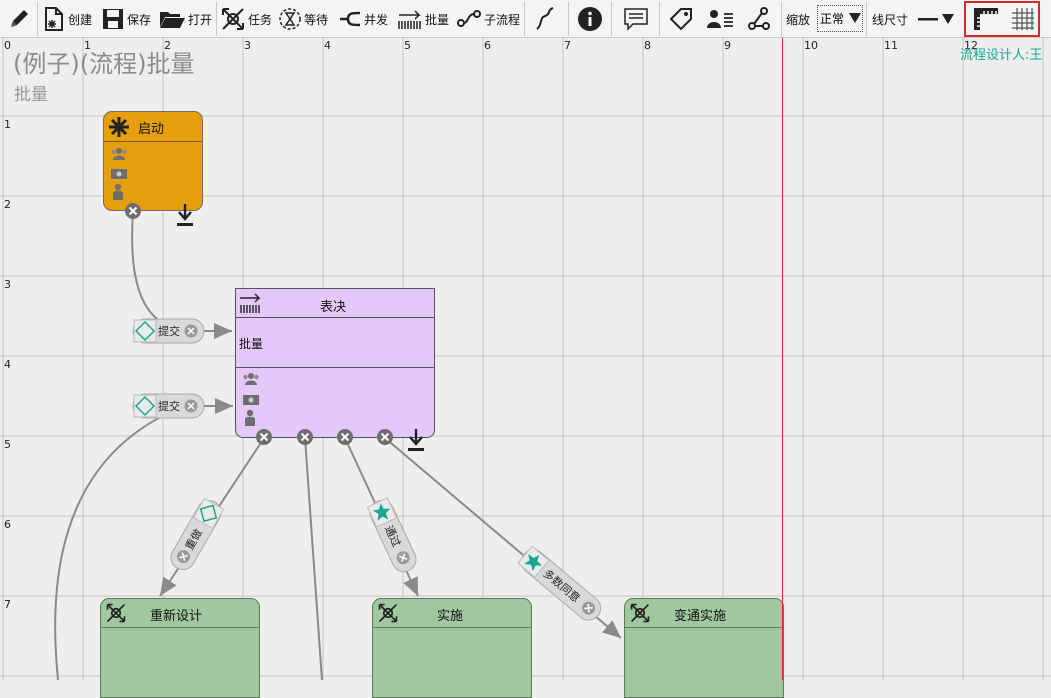 Image resolution: width=1051 pixels, height=698 pixels. I want to click on toolbar: 创建 保存 打开 任务 等待 并发 批量 子流程 缩放 正常 线尺寸, so click(525, 19).